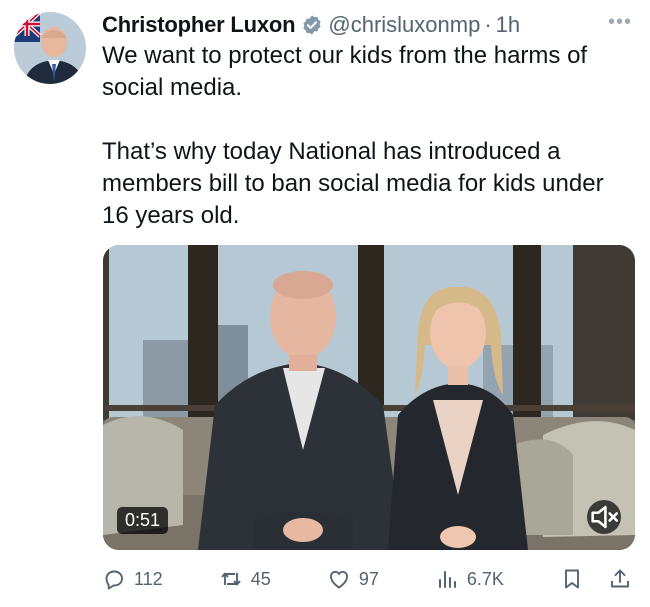 Image resolution: width=650 pixels, height=607 pixels. Describe the element at coordinates (353, 579) in the screenshot. I see `like-button: 97` at that location.